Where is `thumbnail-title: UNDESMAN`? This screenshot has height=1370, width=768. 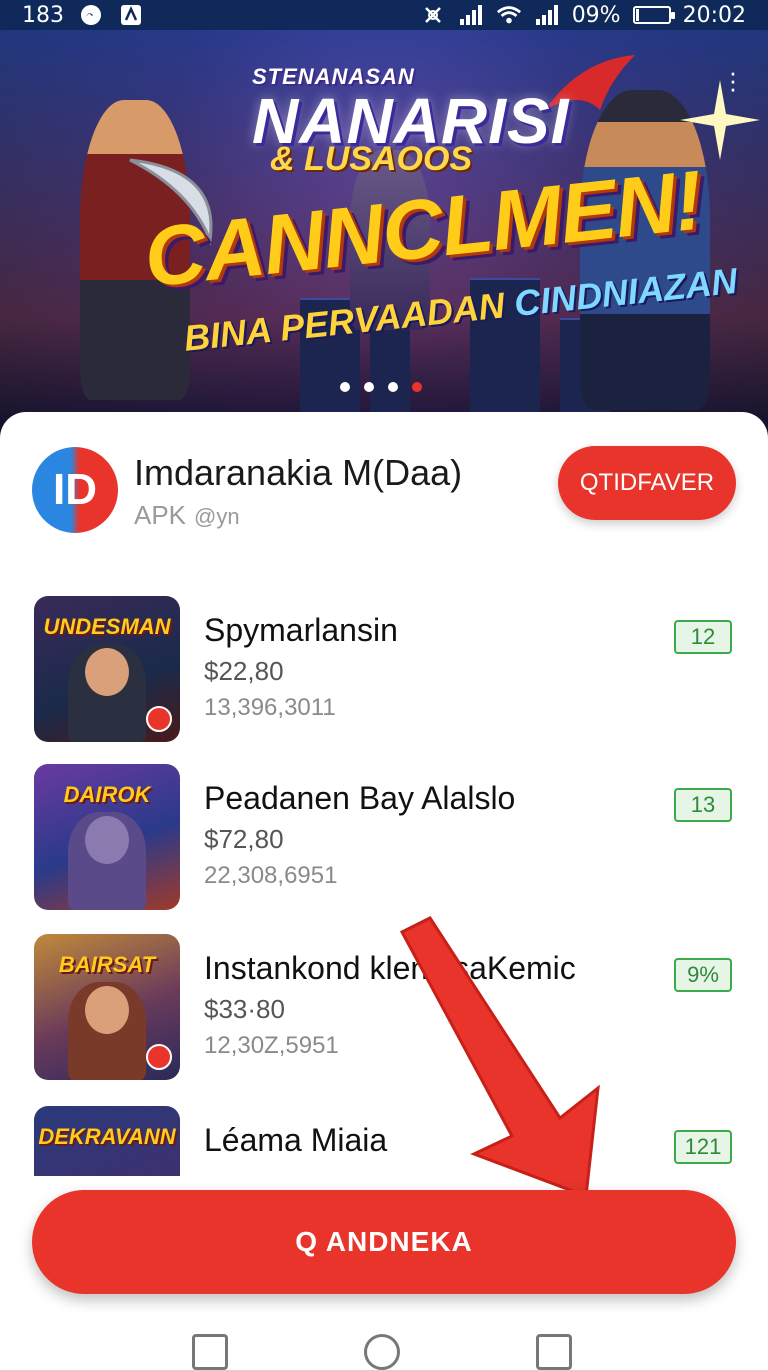 thumbnail-title: UNDESMAN is located at coordinates (107, 626).